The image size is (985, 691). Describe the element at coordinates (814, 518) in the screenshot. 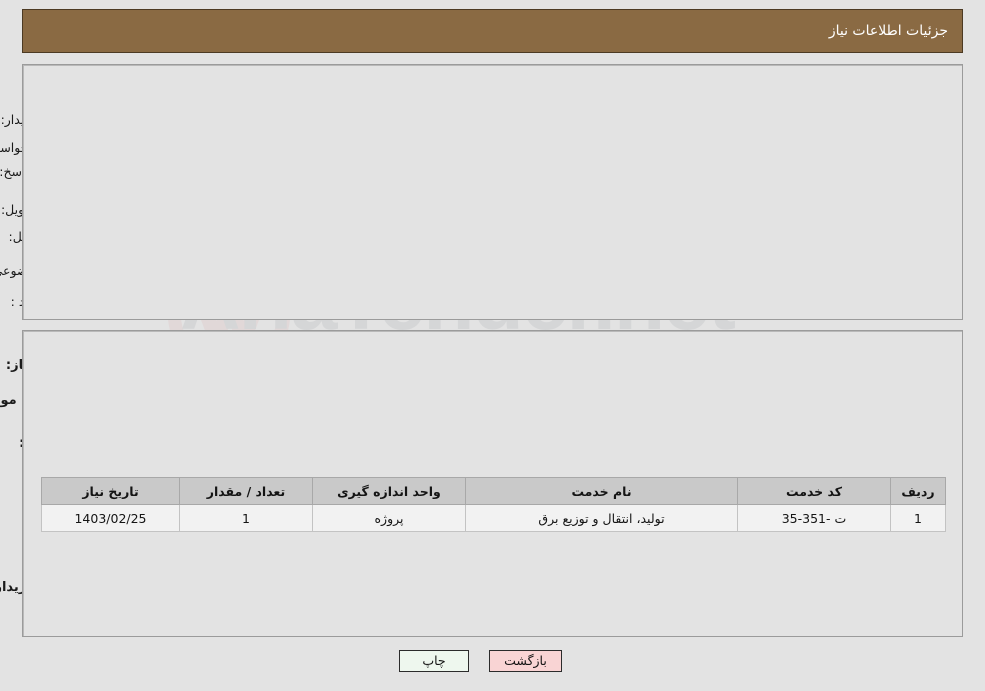

I see `cell-kod: ت -351-35` at that location.